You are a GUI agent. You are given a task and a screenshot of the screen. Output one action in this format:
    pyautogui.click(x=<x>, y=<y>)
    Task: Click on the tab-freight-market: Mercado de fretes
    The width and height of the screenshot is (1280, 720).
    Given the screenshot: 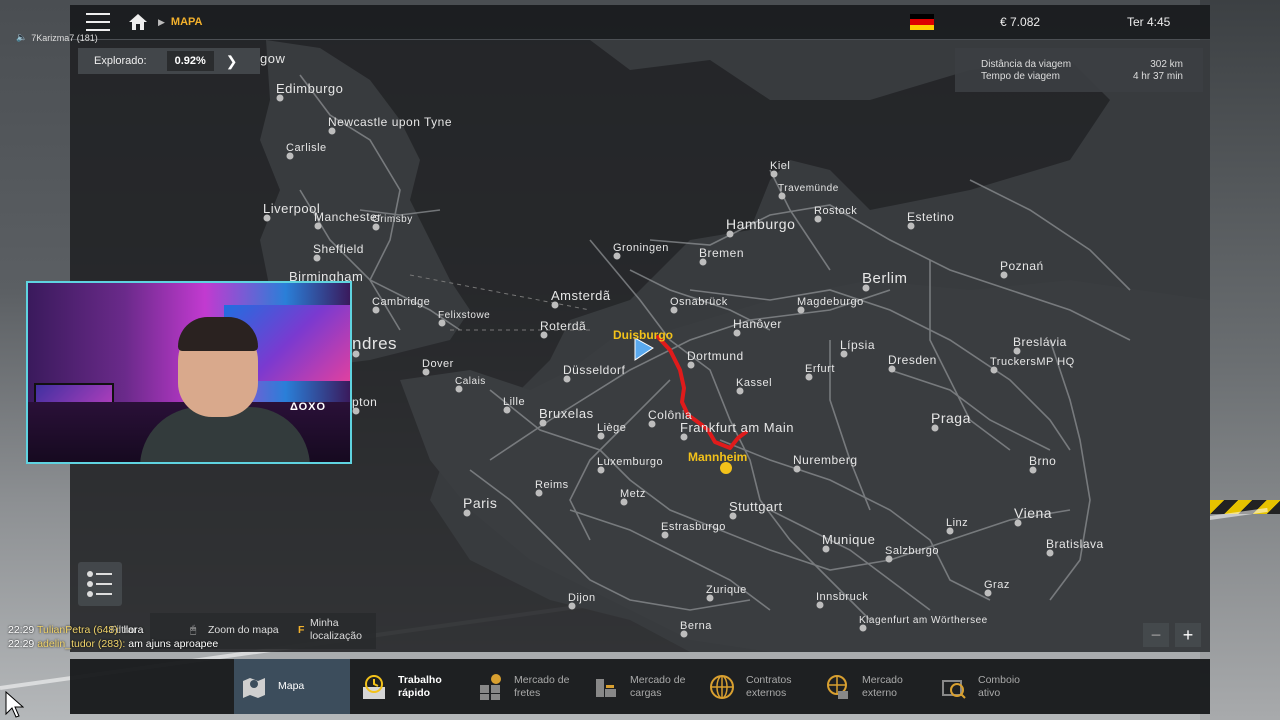 What is the action you would take?
    pyautogui.click(x=528, y=686)
    